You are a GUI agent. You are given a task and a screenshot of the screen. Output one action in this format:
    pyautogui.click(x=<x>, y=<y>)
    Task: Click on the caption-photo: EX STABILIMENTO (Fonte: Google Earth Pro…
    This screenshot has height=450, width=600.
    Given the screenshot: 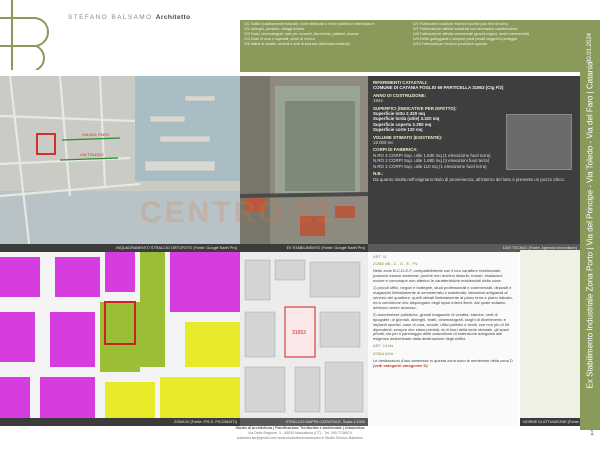 What is the action you would take?
    pyautogui.click(x=304, y=248)
    